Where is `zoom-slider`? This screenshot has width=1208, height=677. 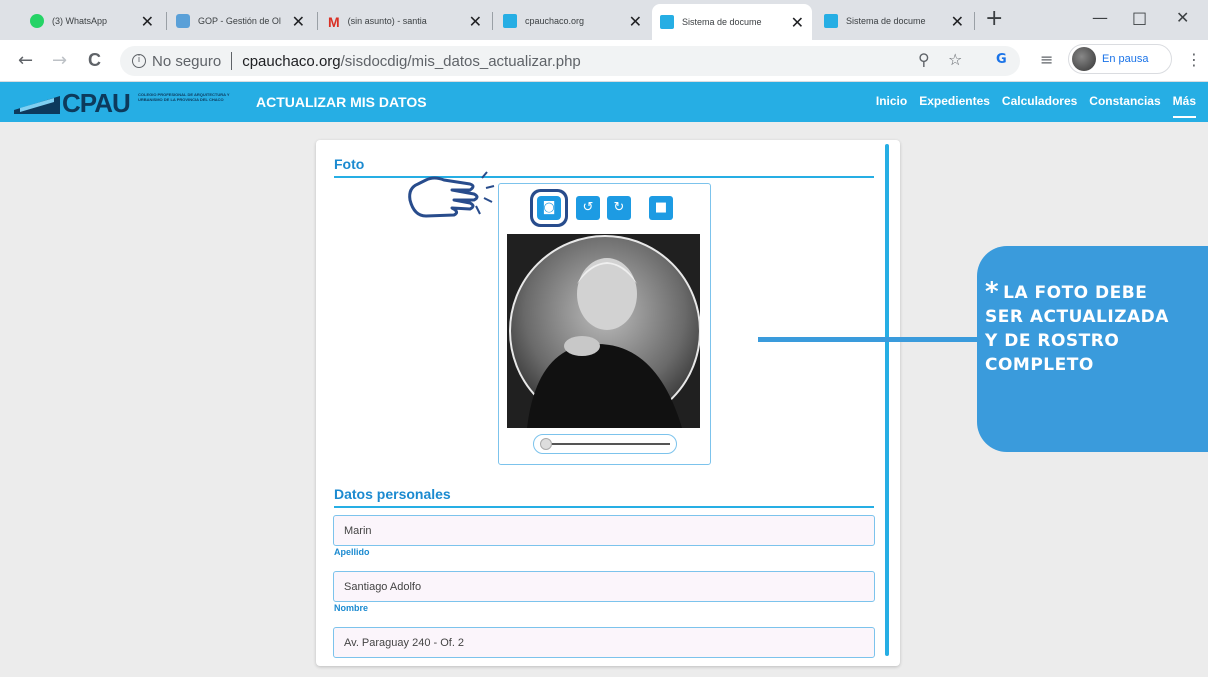 zoom-slider is located at coordinates (605, 444).